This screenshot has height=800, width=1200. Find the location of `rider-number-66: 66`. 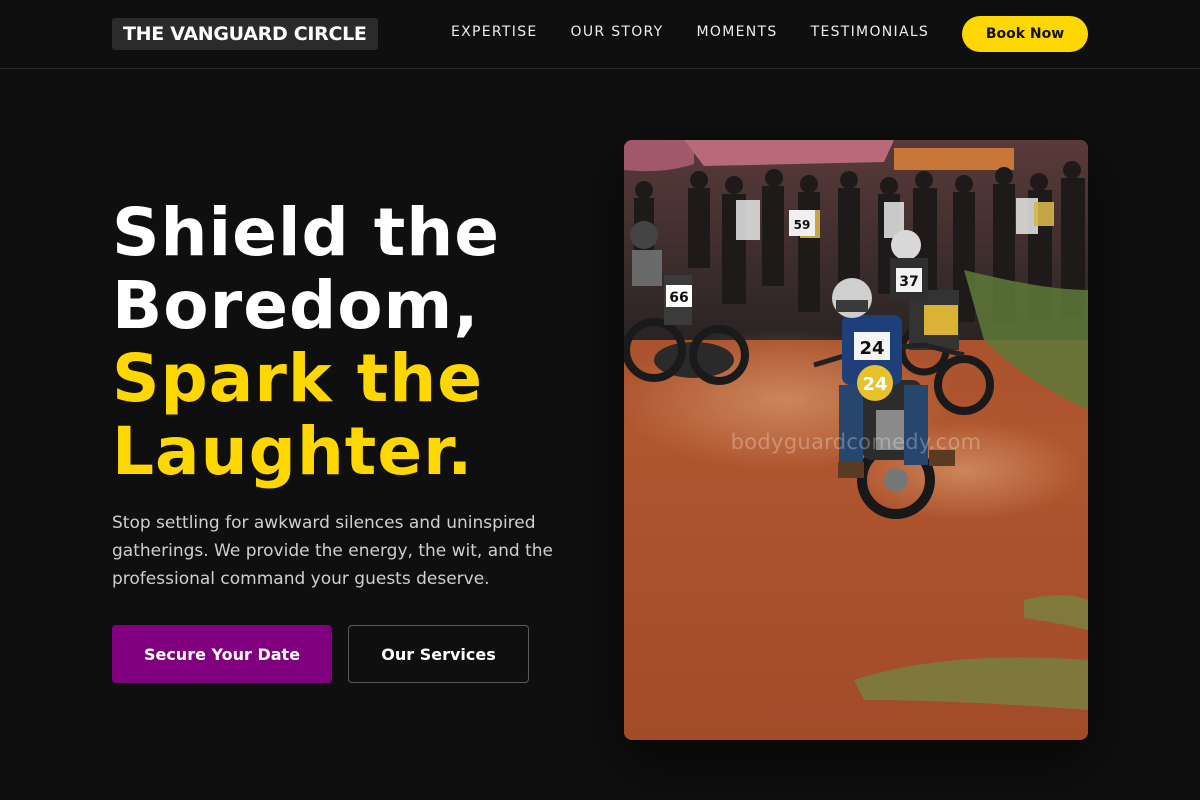

rider-number-66: 66 is located at coordinates (678, 298).